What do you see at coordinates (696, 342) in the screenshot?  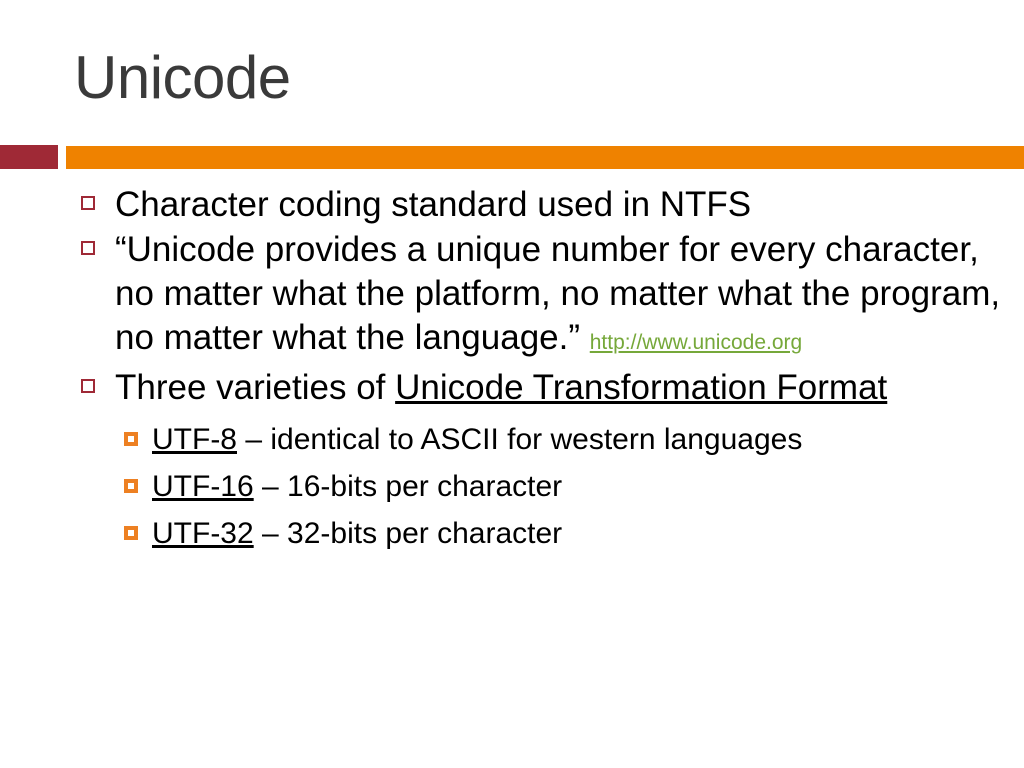 I see `unicode-org-link: http://www.unicode.org` at bounding box center [696, 342].